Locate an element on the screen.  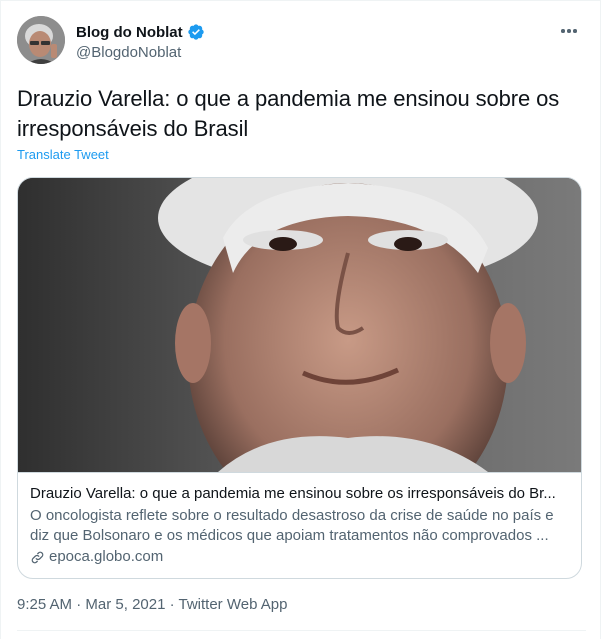
avatar is located at coordinates (41, 40).